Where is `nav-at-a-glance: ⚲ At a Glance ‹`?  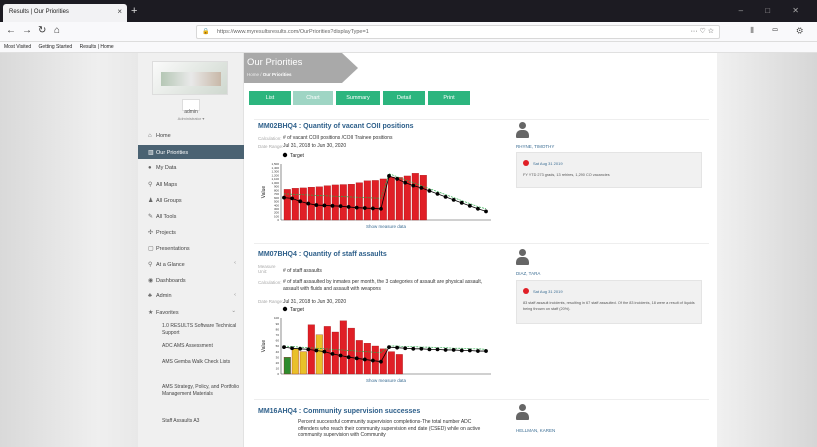
nav-at-a-glance: ⚲ At a Glance ‹ is located at coordinates (191, 264).